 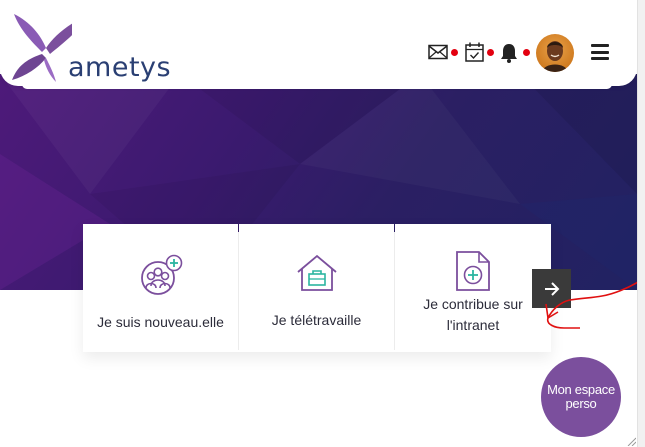 I want to click on card-new-employee: Je suis nouveau.elle, so click(x=160, y=288).